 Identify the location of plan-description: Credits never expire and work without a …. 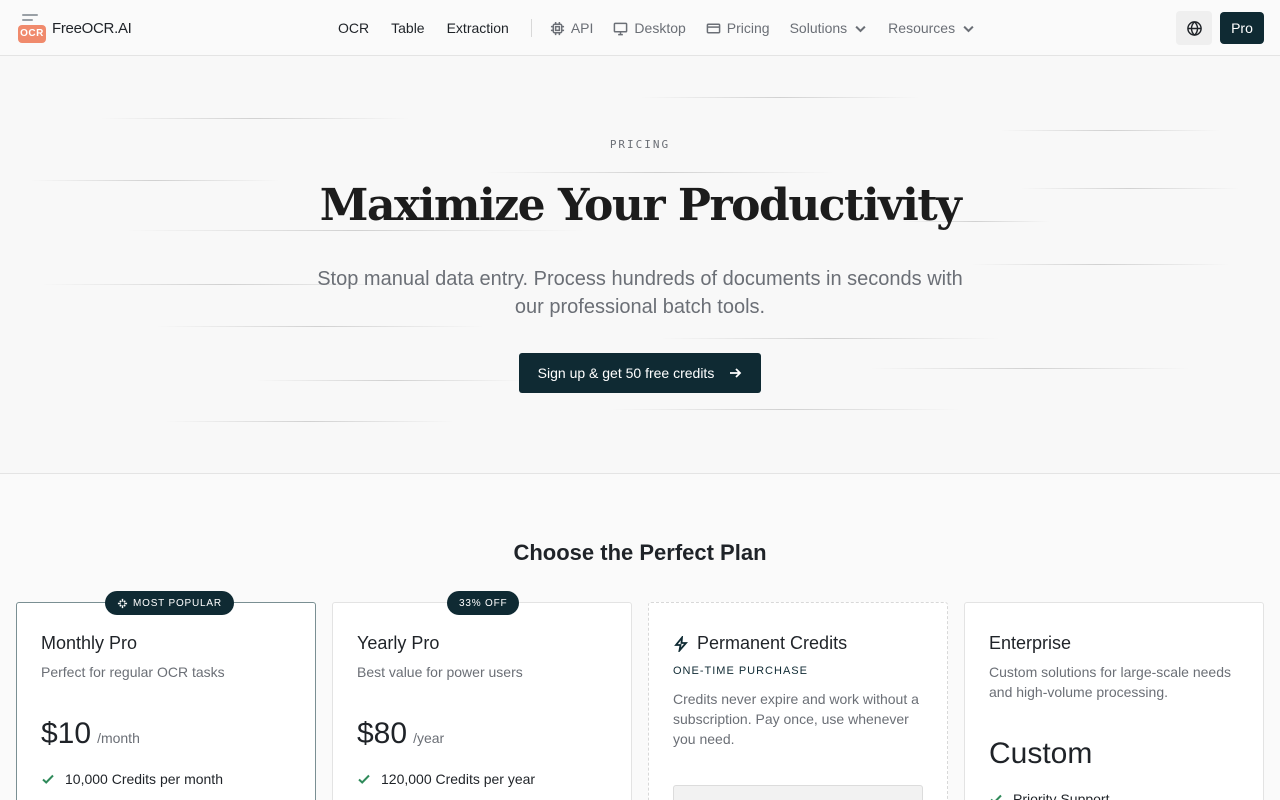
(796, 719).